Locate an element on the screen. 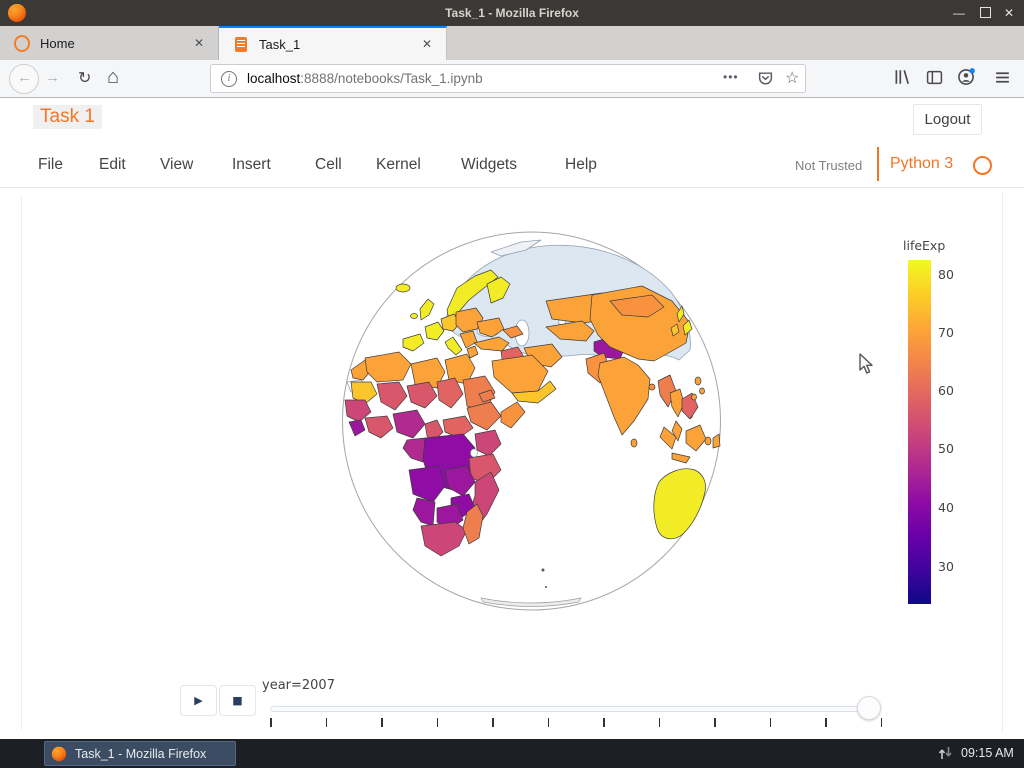 This screenshot has height=768, width=1024. colorbar-tick: 50 is located at coordinates (946, 448).